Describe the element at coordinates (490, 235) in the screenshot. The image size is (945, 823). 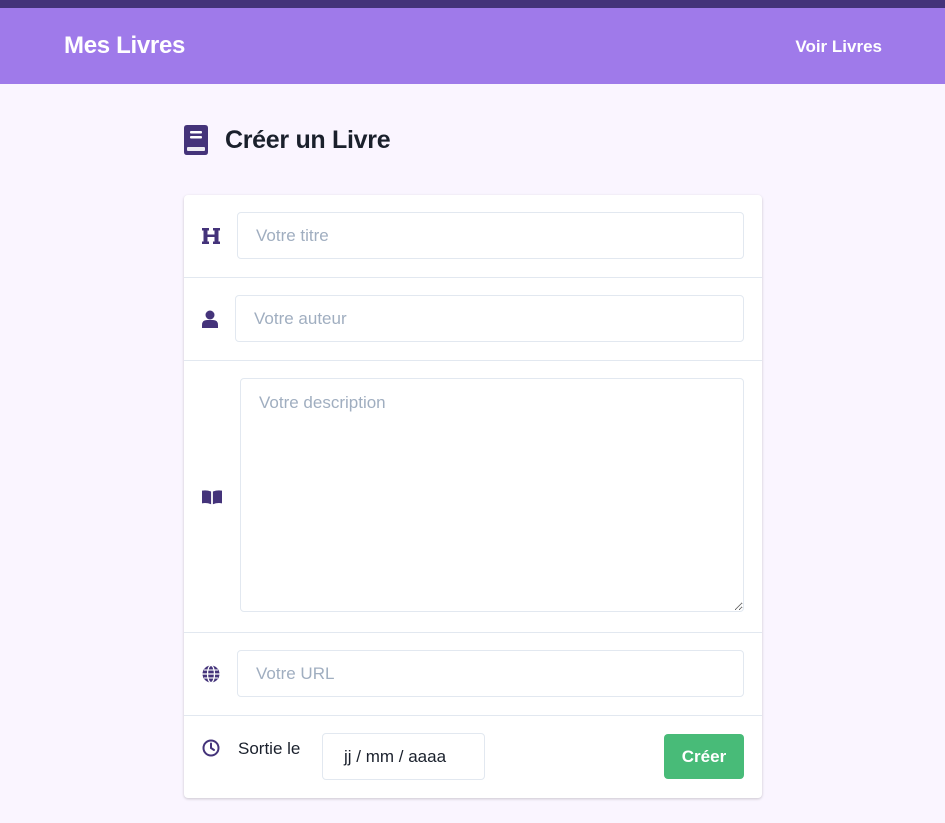
I see `title-input` at that location.